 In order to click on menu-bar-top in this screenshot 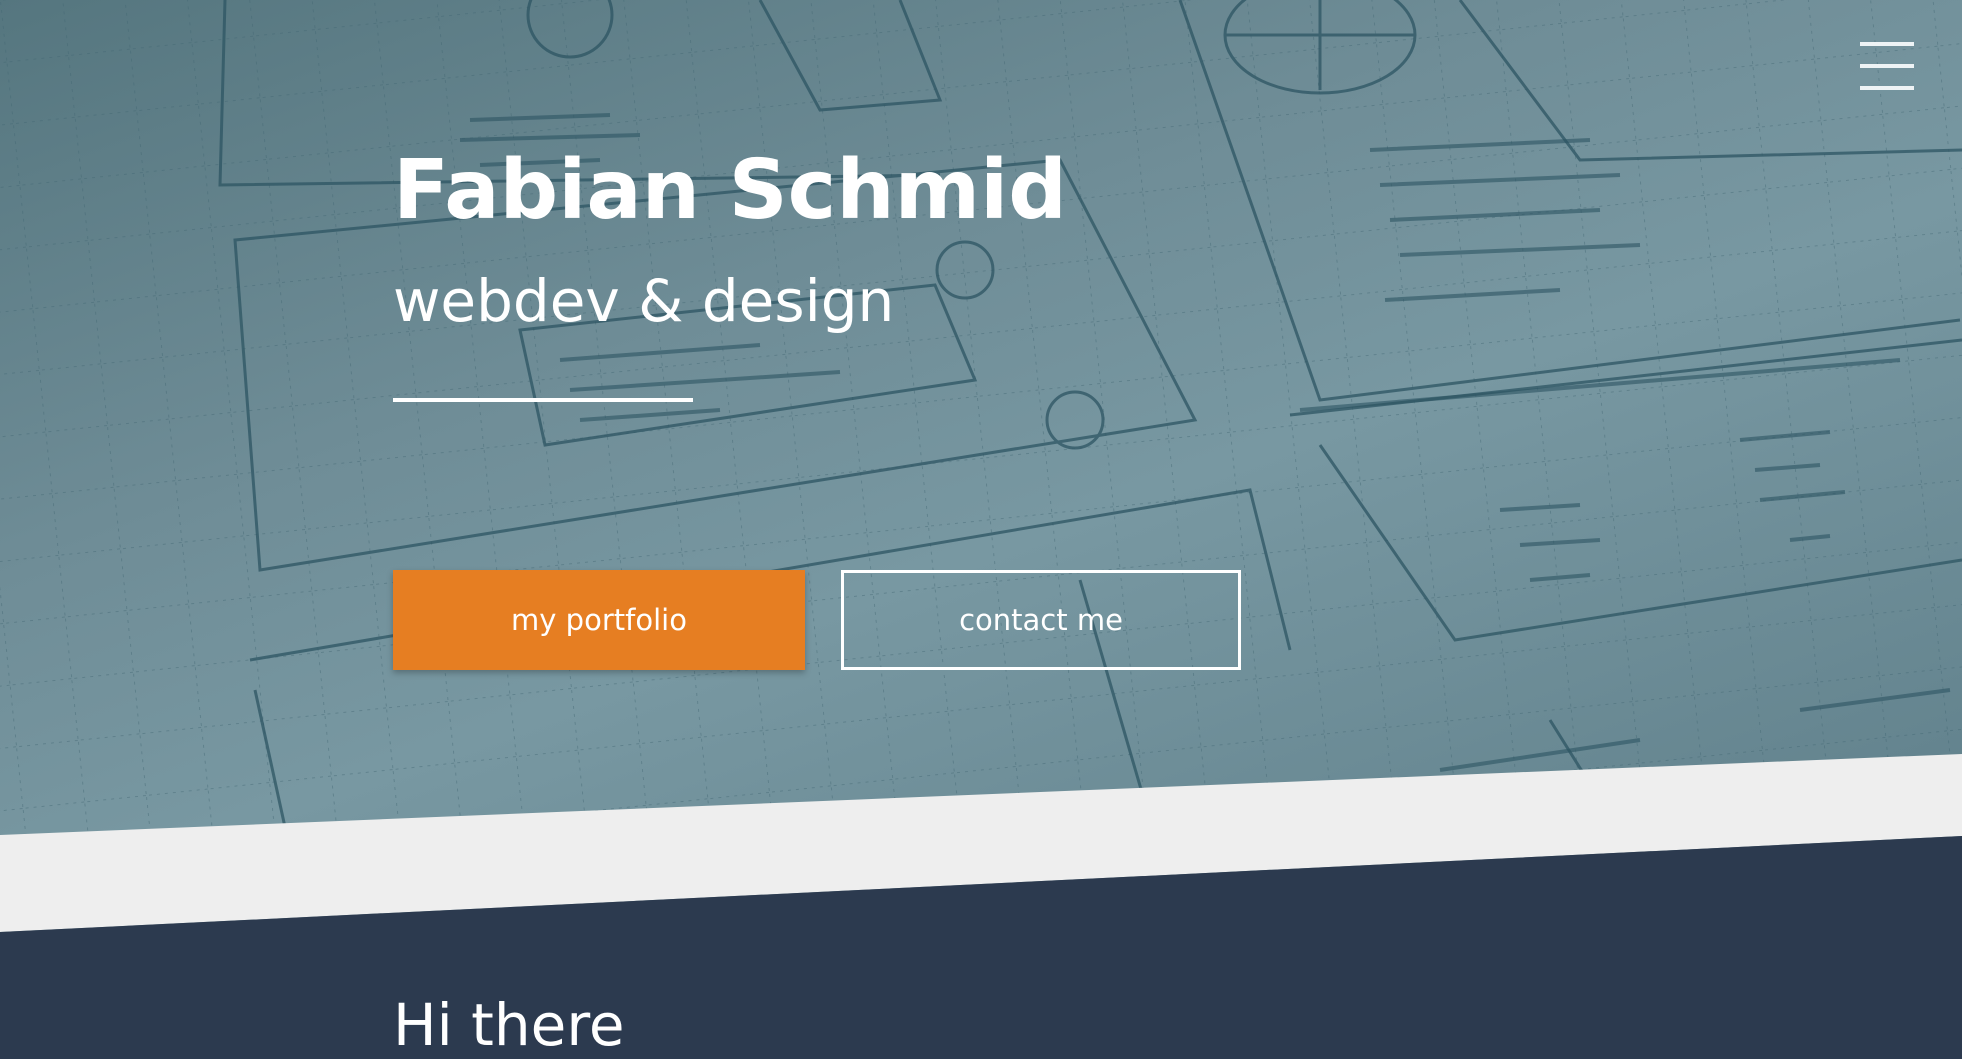, I will do `click(1887, 44)`.